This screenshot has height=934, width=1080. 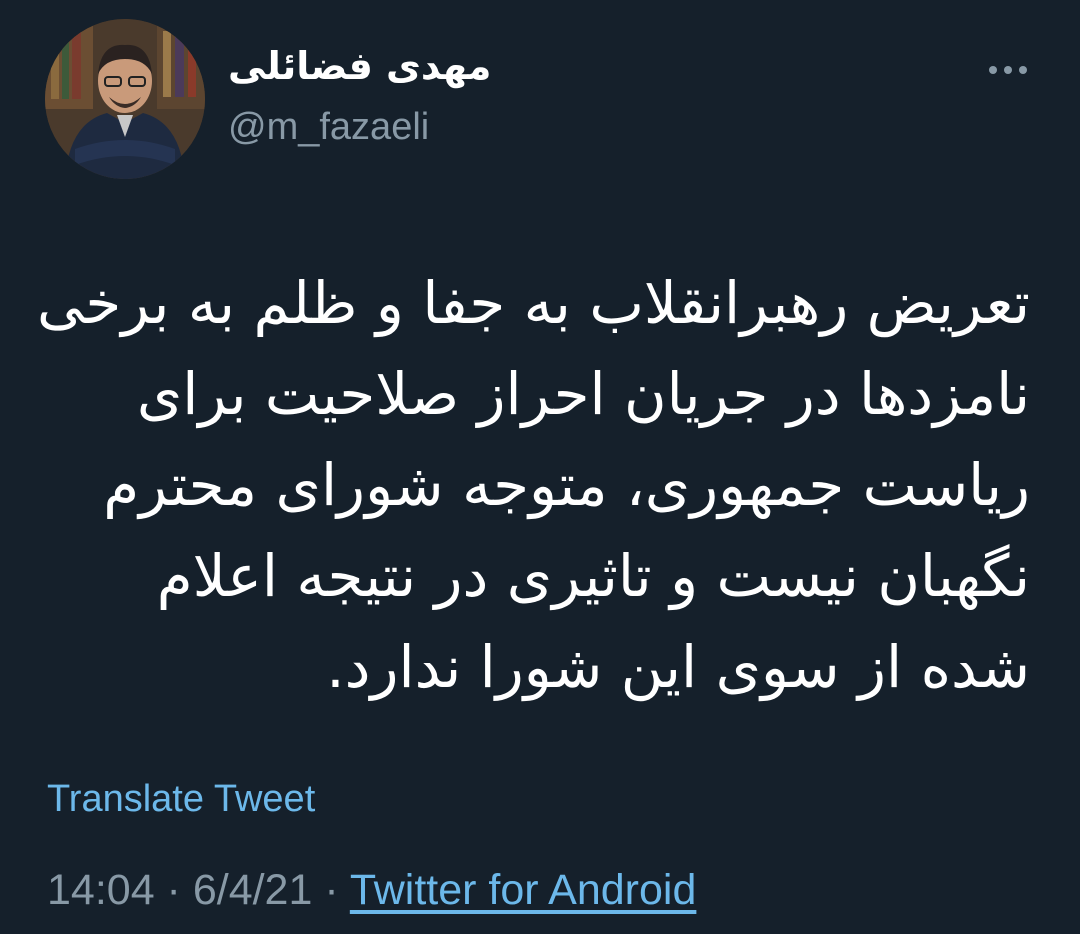 What do you see at coordinates (993, 70) in the screenshot?
I see `more-horizontal-icon` at bounding box center [993, 70].